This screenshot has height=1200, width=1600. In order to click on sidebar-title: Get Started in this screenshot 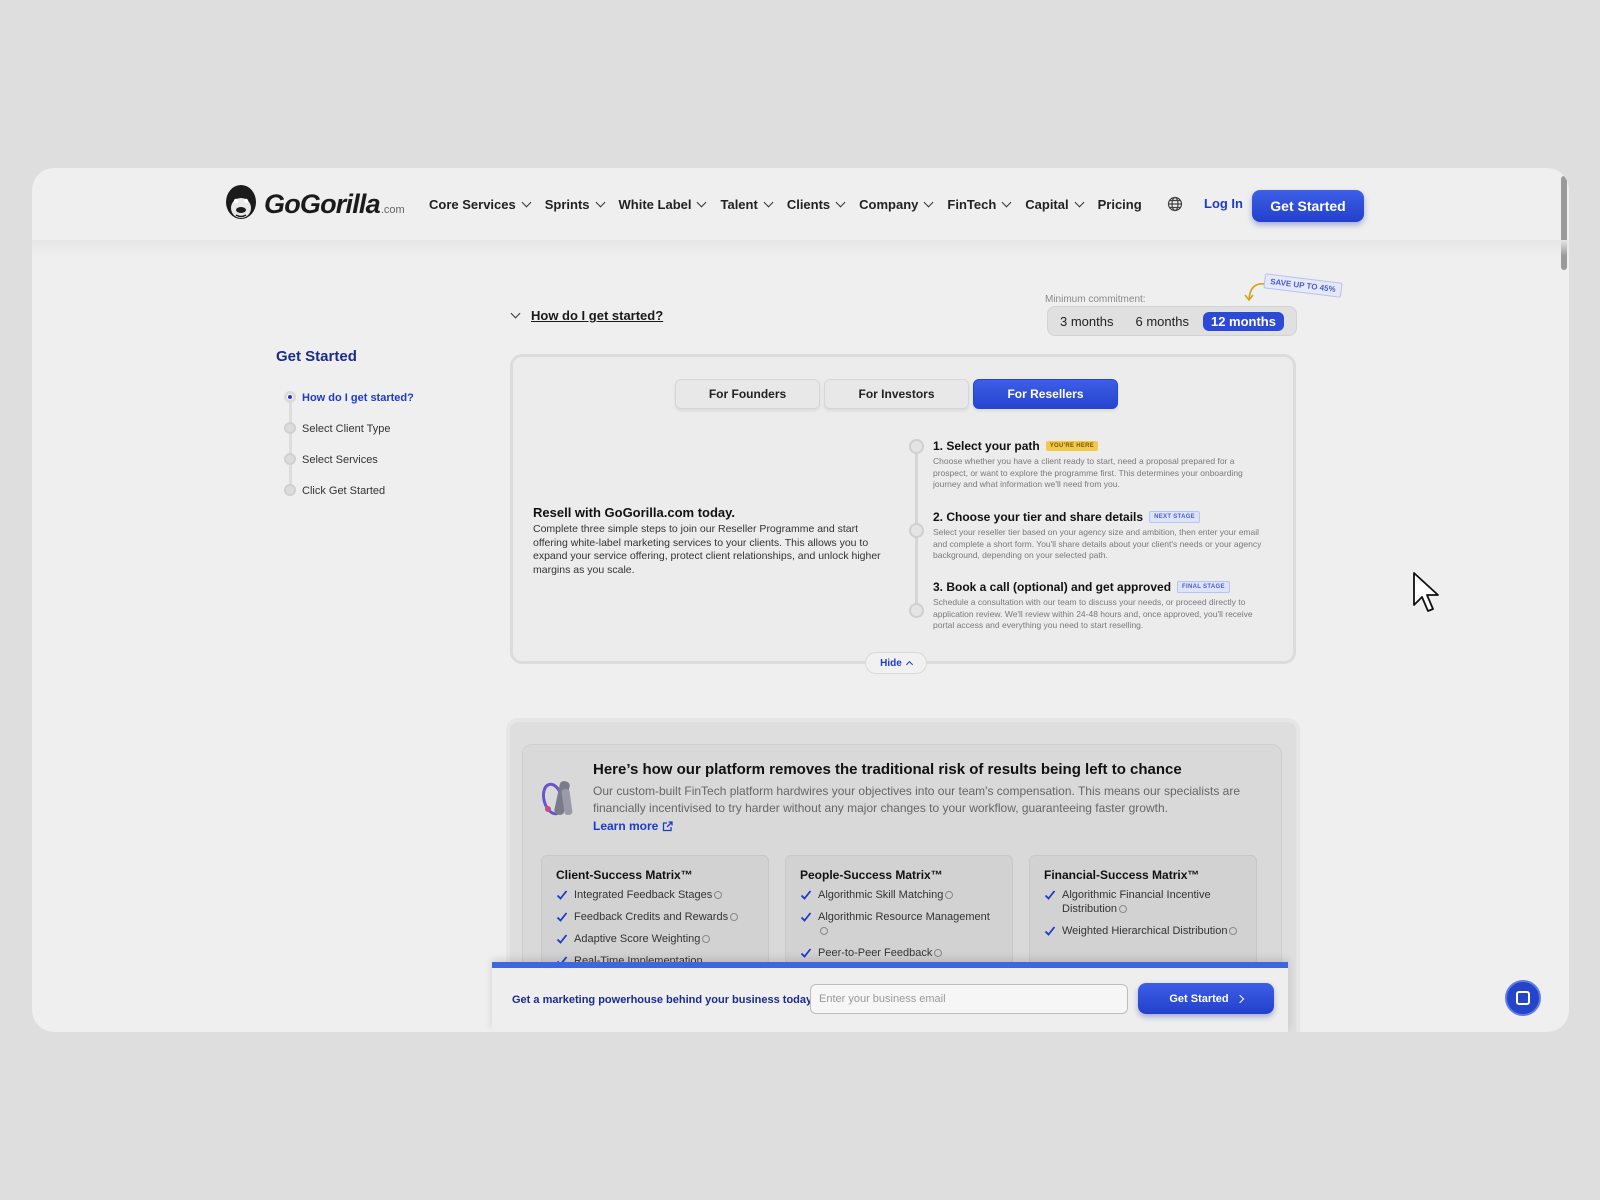, I will do `click(316, 356)`.